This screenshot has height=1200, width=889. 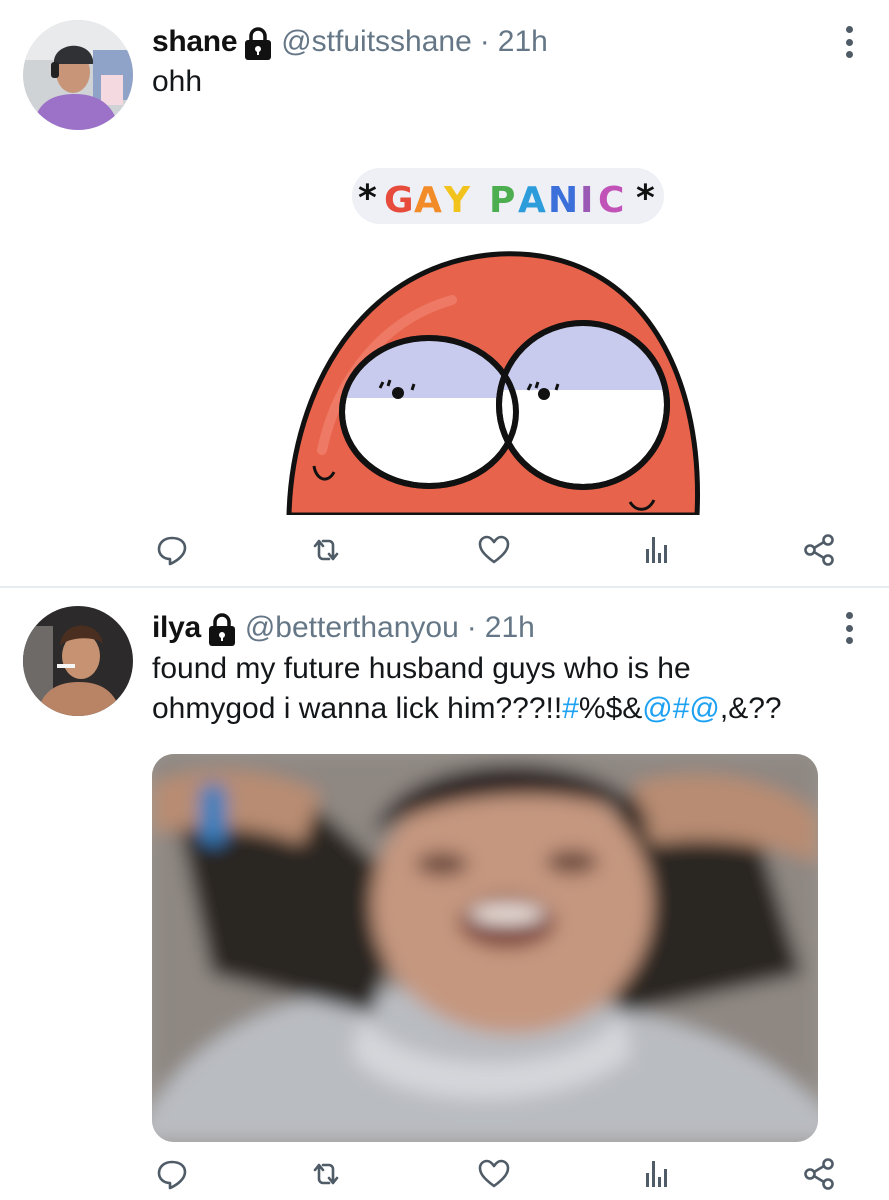 I want to click on tweet-text-line: ohmygod i wanna lick him???!!#%$&@#@,&??, so click(x=467, y=709).